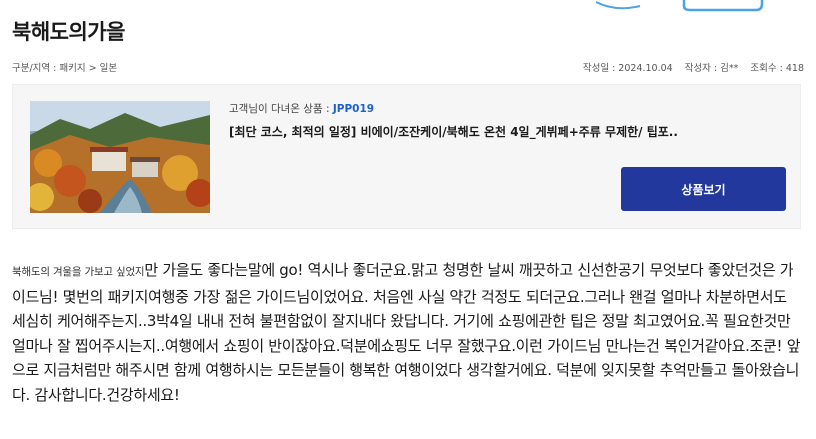 This screenshot has width=816, height=439. I want to click on product-thumbnail, so click(120, 157).